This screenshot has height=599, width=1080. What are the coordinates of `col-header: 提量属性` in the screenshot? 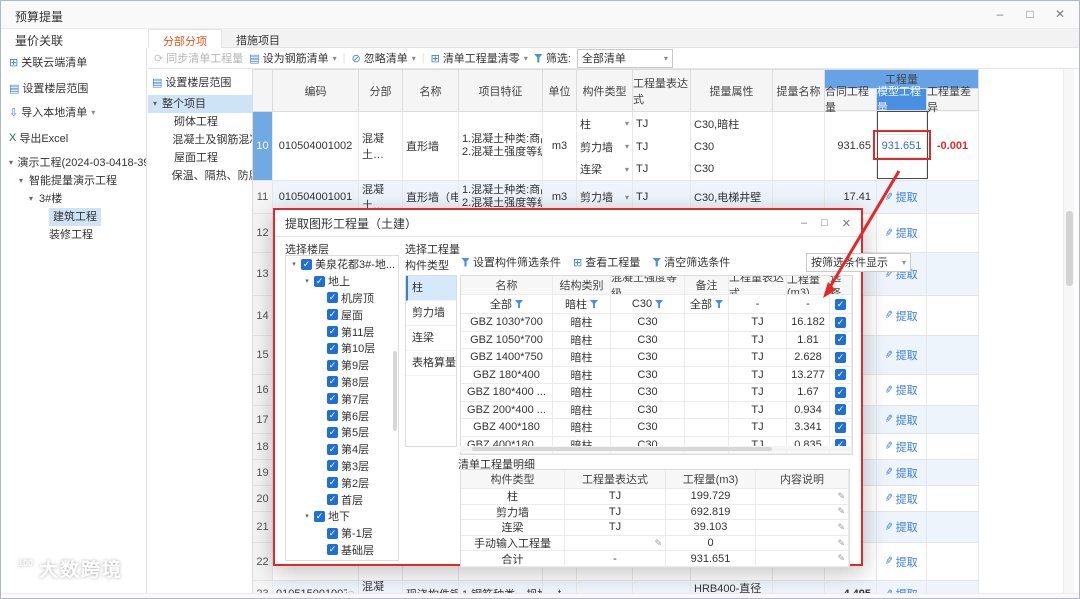 It's located at (732, 91).